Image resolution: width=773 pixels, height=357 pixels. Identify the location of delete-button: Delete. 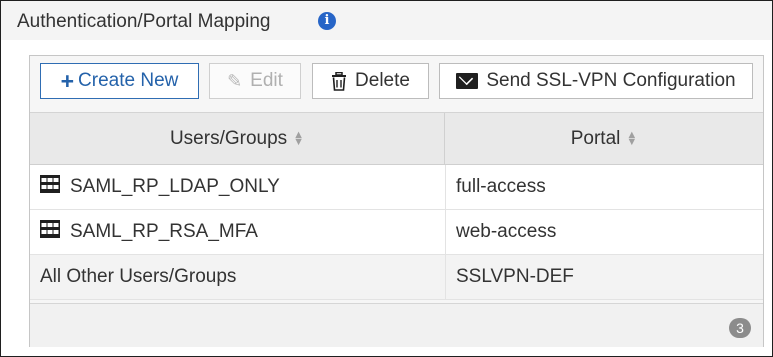
(370, 81).